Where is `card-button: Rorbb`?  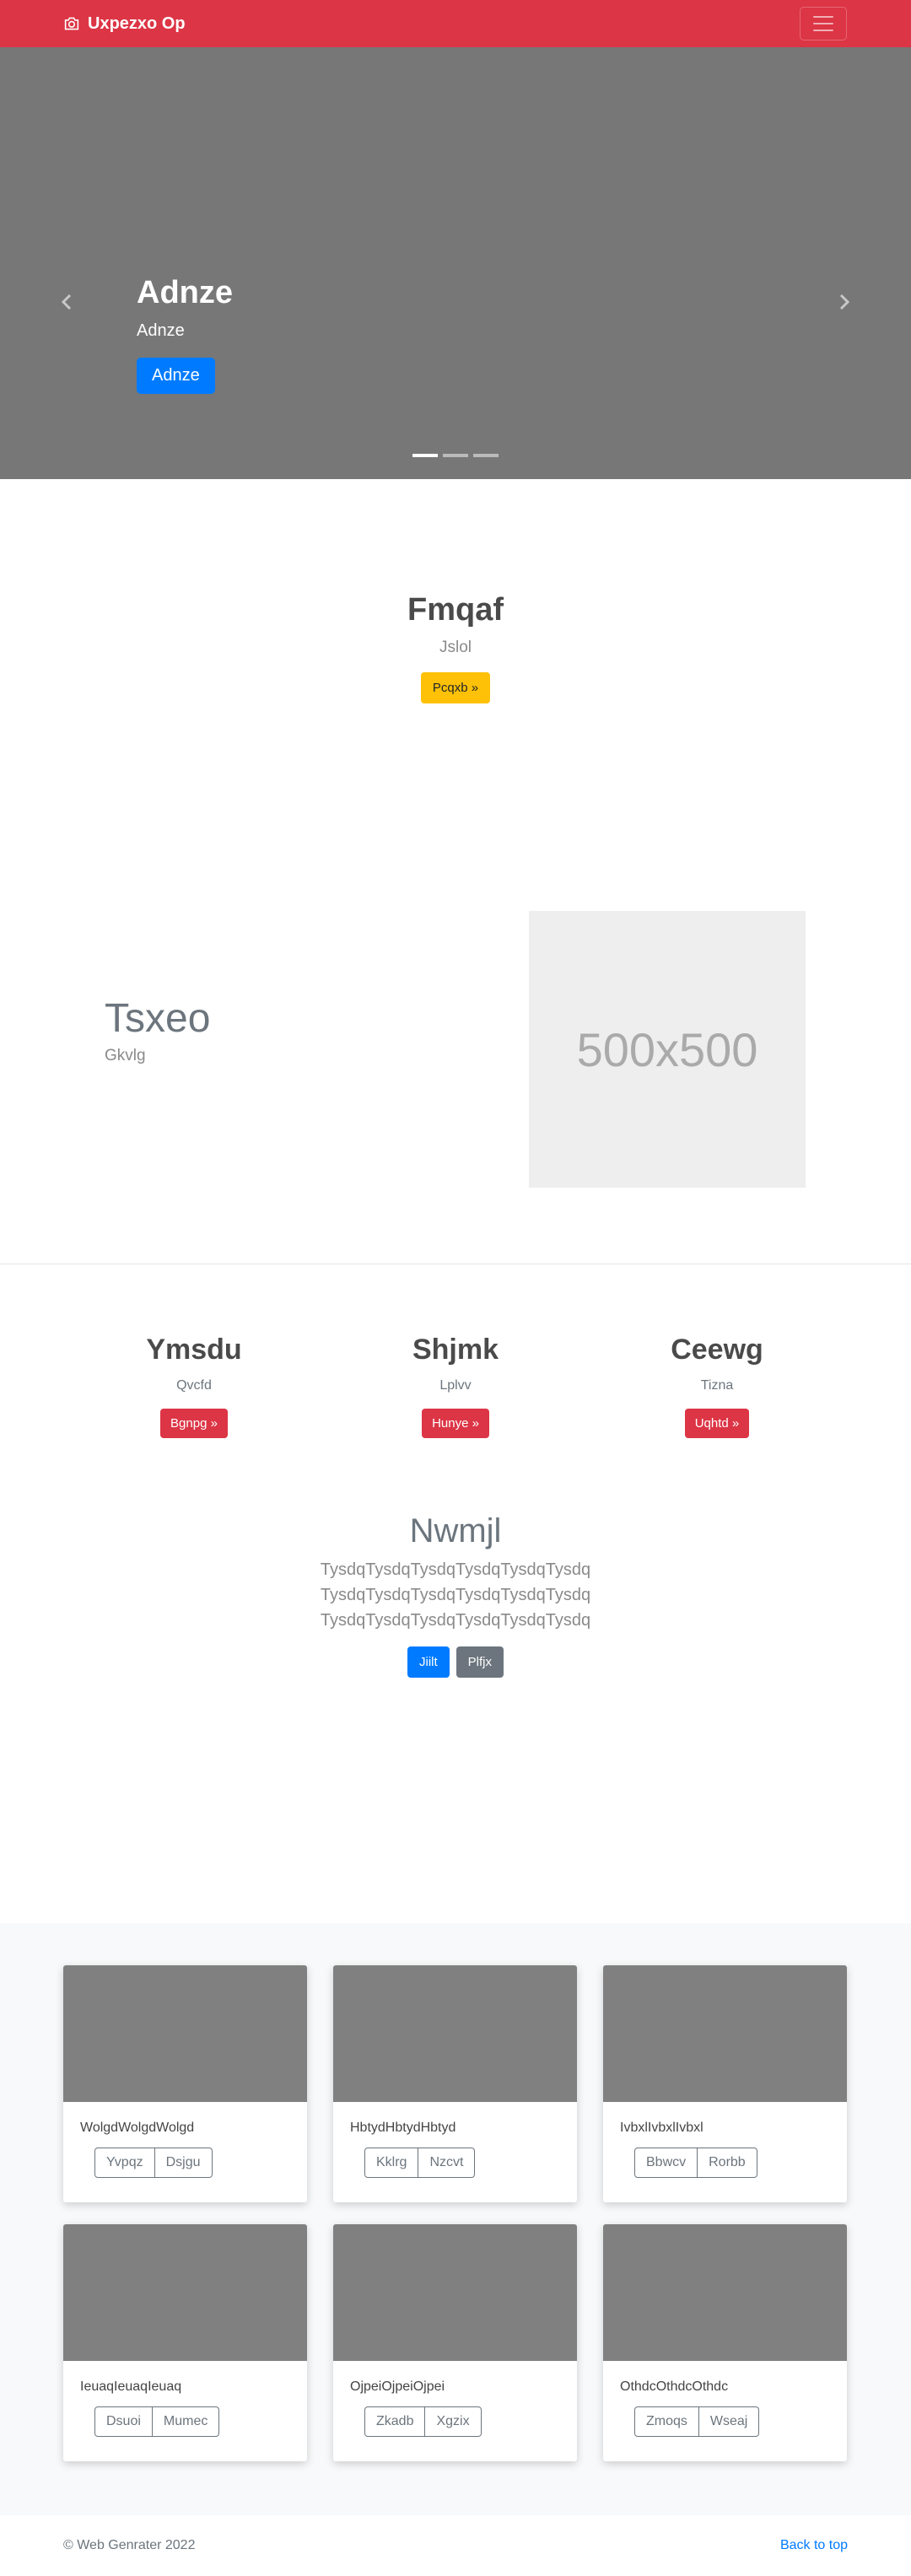
card-button: Rorbb is located at coordinates (727, 2163).